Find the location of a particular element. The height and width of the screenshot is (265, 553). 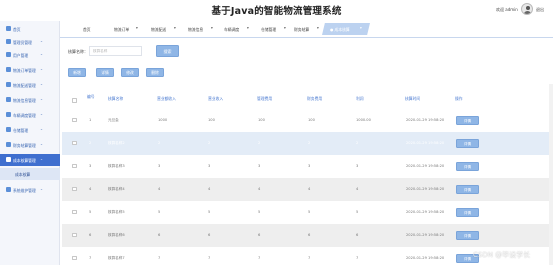

greeting-text: 欢迎 admin is located at coordinates (507, 9).